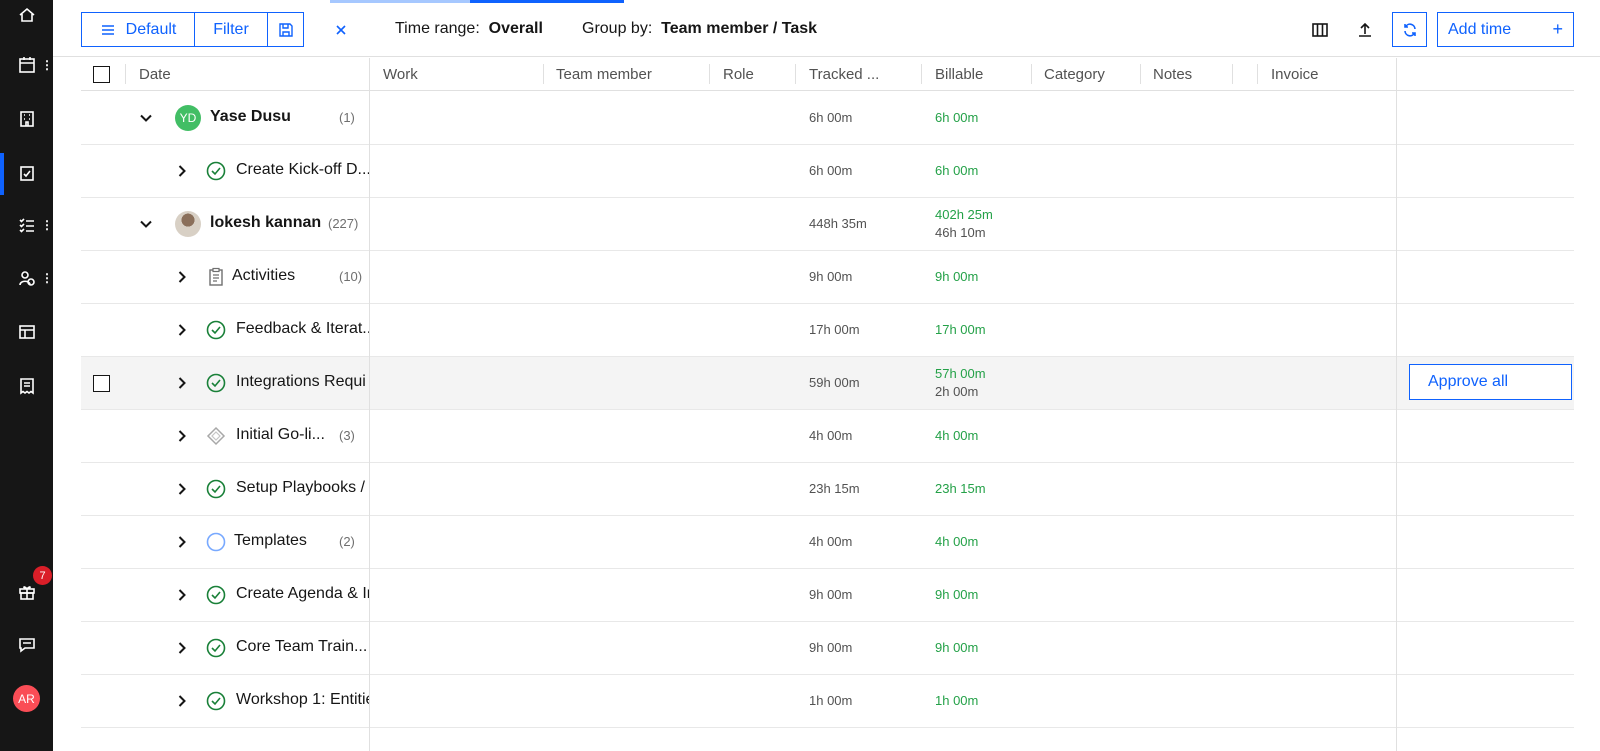  What do you see at coordinates (369, 404) in the screenshot?
I see `frozen-column-divider` at bounding box center [369, 404].